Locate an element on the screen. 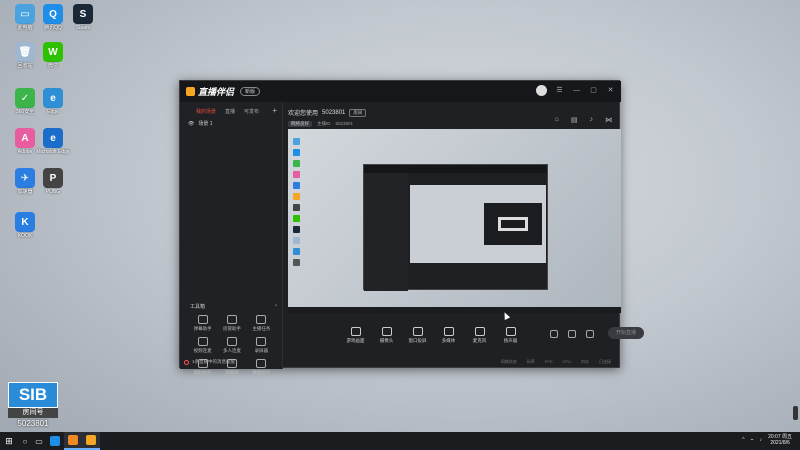 This screenshot has height=450, width=800. status-item: 码率 is located at coordinates (530, 361).